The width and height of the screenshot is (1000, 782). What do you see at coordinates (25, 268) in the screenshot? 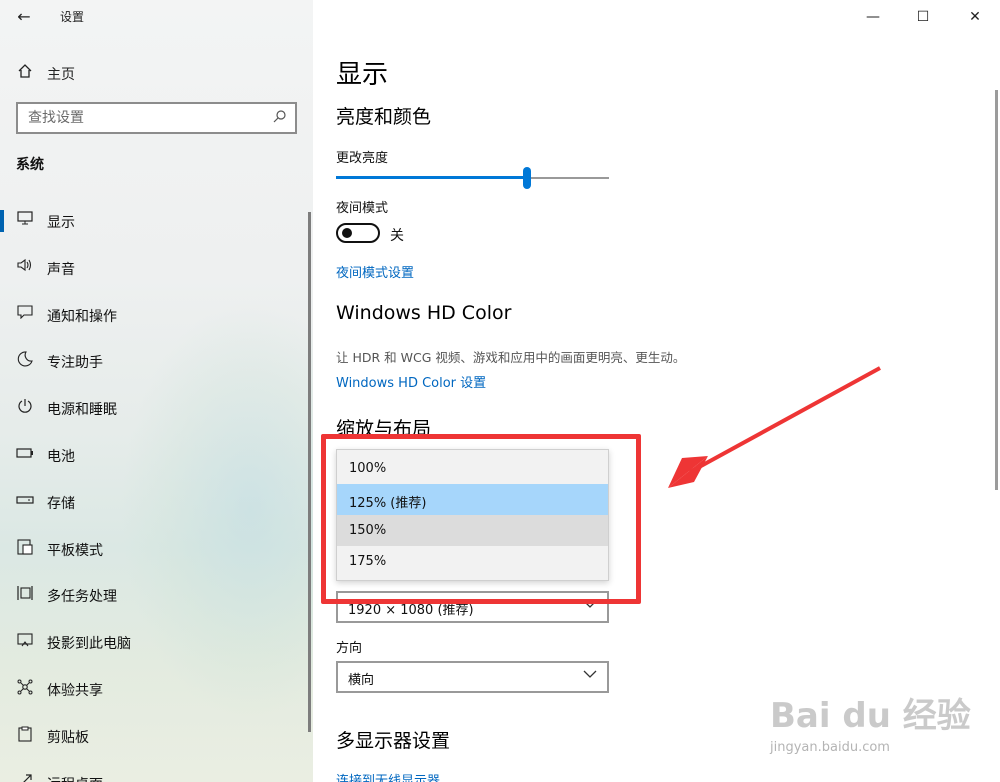
I see `speaker-icon` at bounding box center [25, 268].